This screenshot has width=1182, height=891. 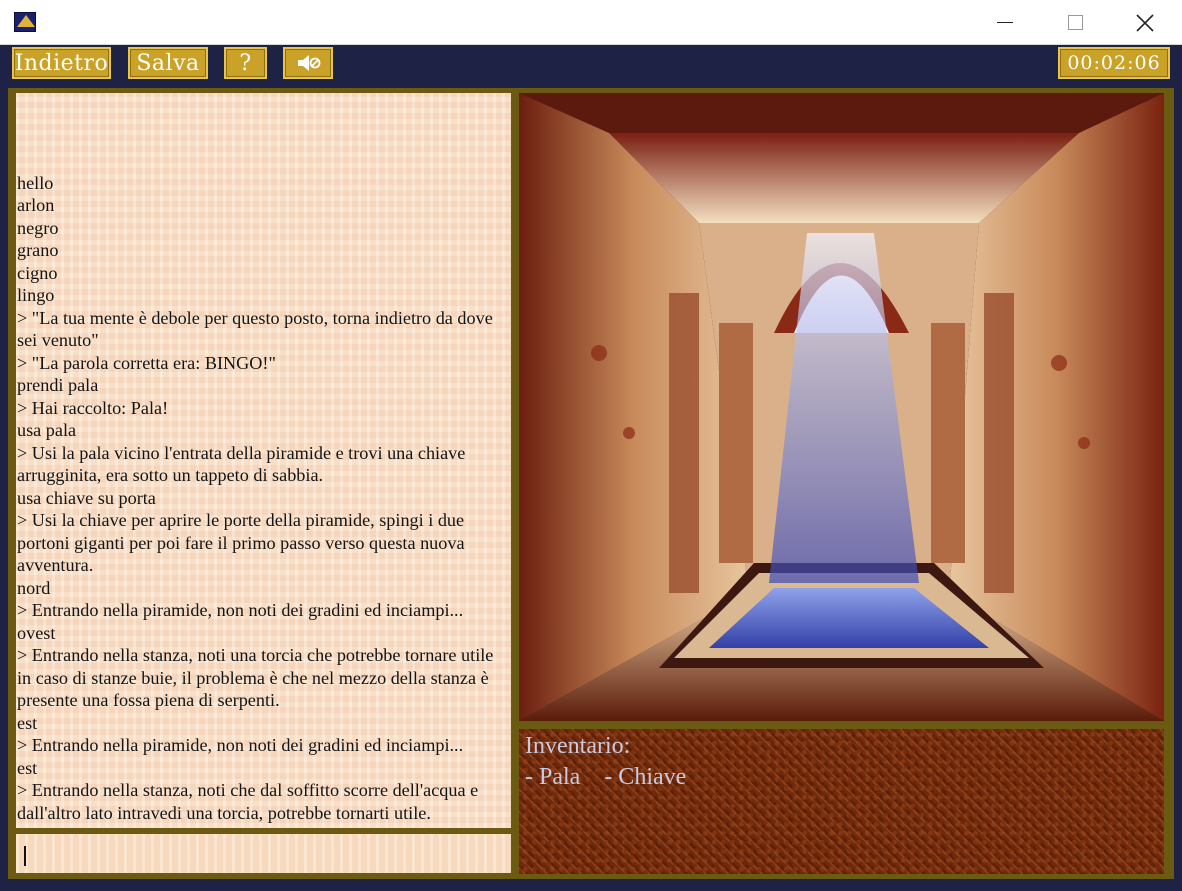 What do you see at coordinates (553, 777) in the screenshot?
I see `inventory-item: - Pala` at bounding box center [553, 777].